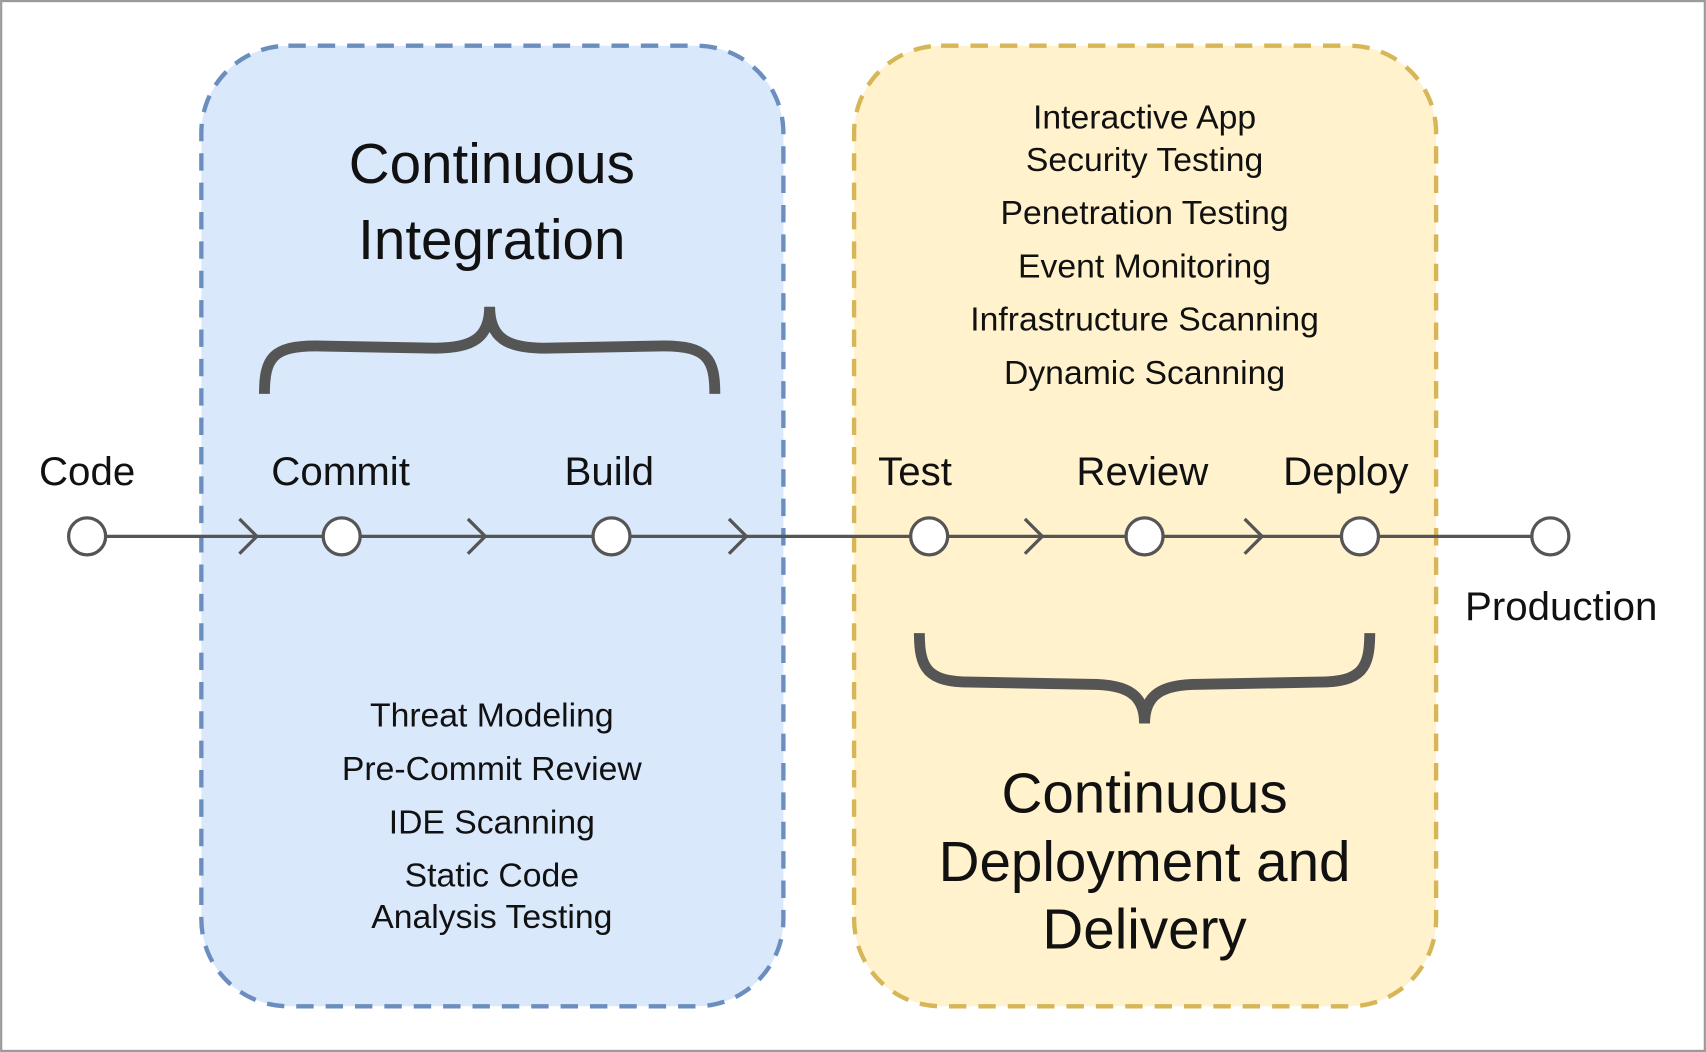 This screenshot has width=1706, height=1052. I want to click on cd-item: Interactive App, so click(1144, 117).